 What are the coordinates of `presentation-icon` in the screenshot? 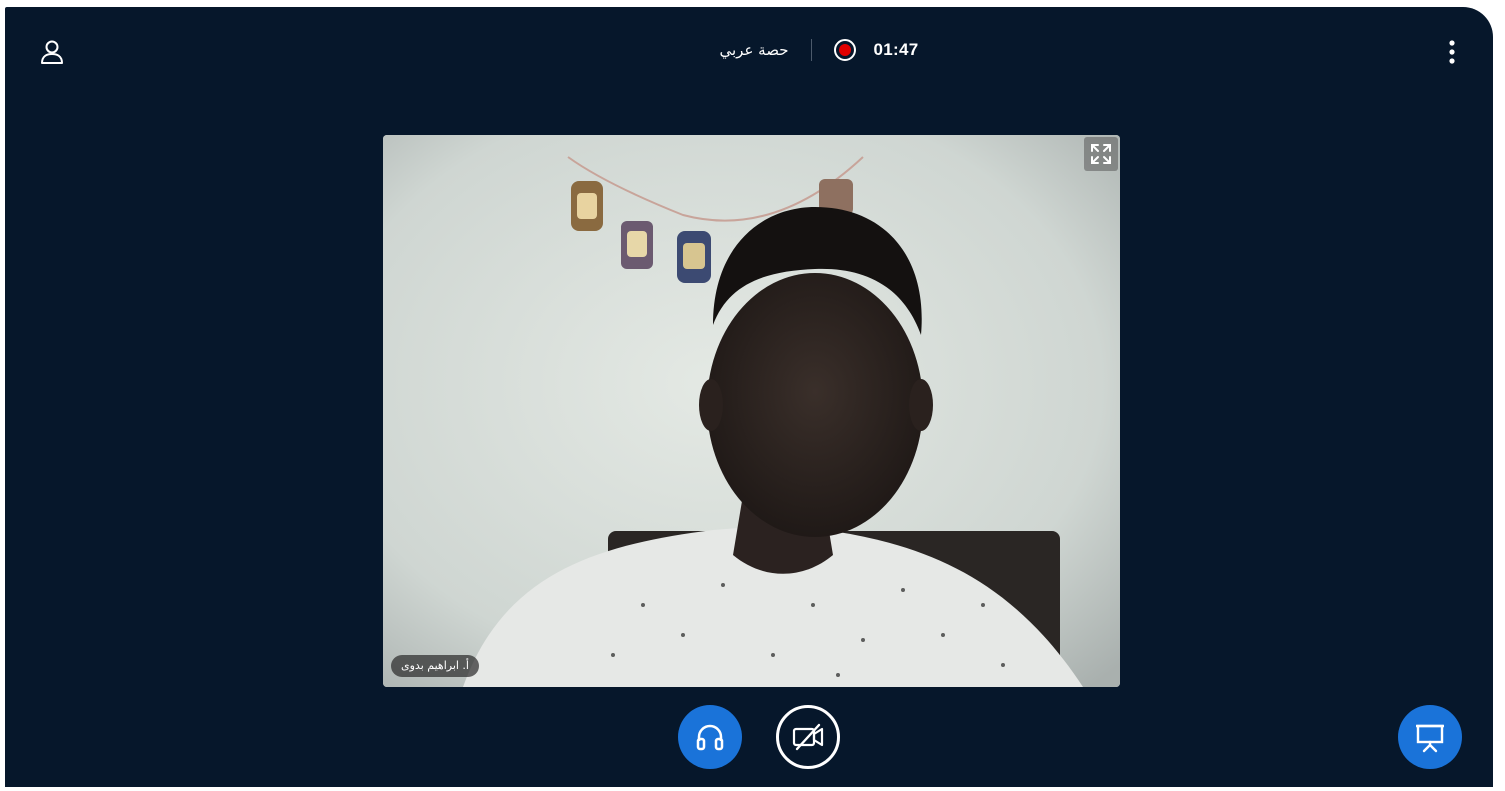 It's located at (1430, 738).